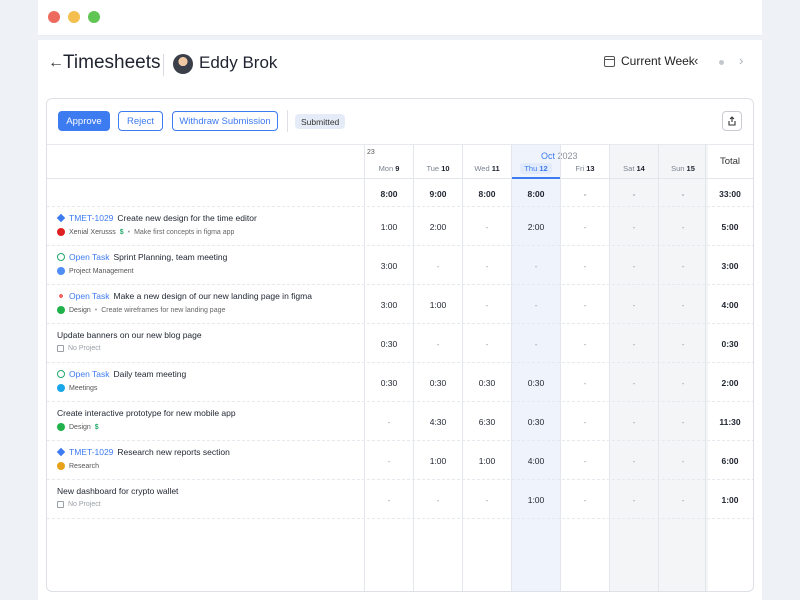 The image size is (800, 600). Describe the element at coordinates (320, 121) in the screenshot. I see `status-badge: Submitted` at that location.